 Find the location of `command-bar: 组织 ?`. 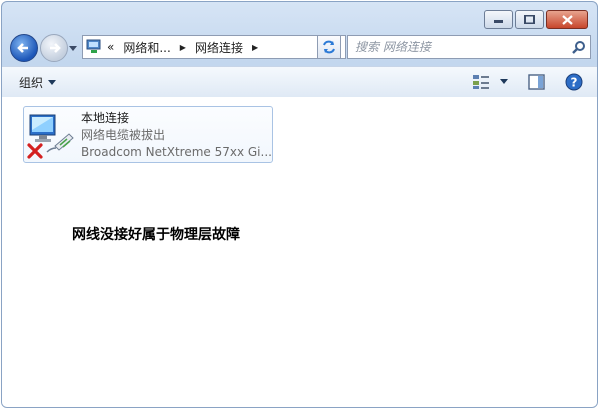

command-bar: 组织 ? is located at coordinates (299, 82).